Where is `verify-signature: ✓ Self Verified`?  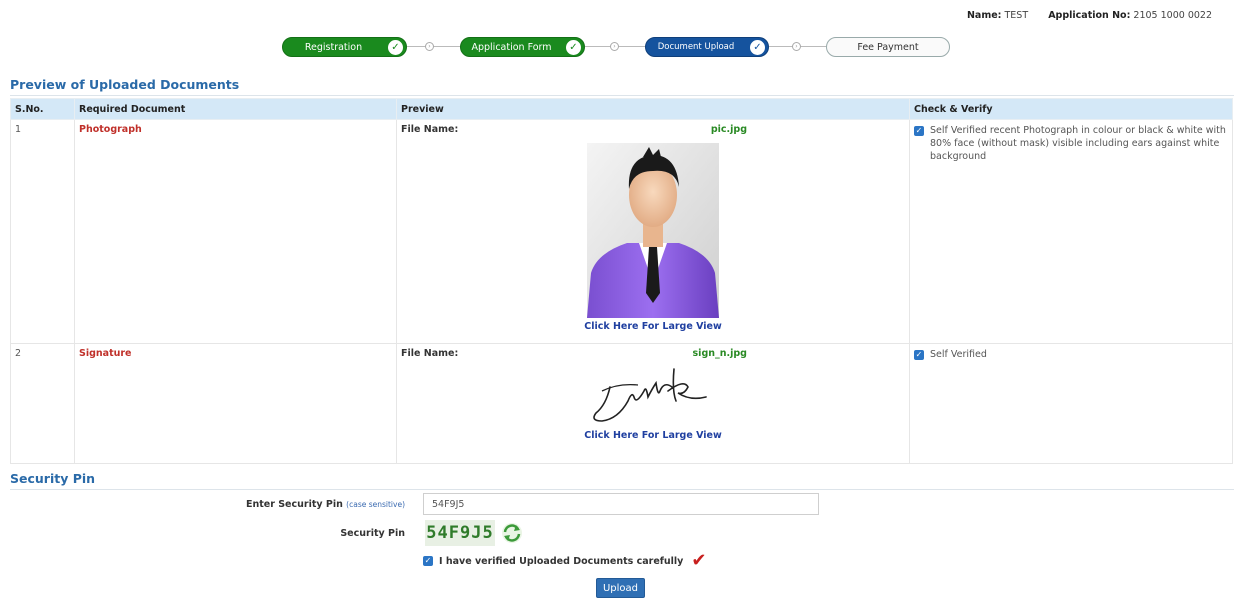 verify-signature: ✓ Self Verified is located at coordinates (1071, 354).